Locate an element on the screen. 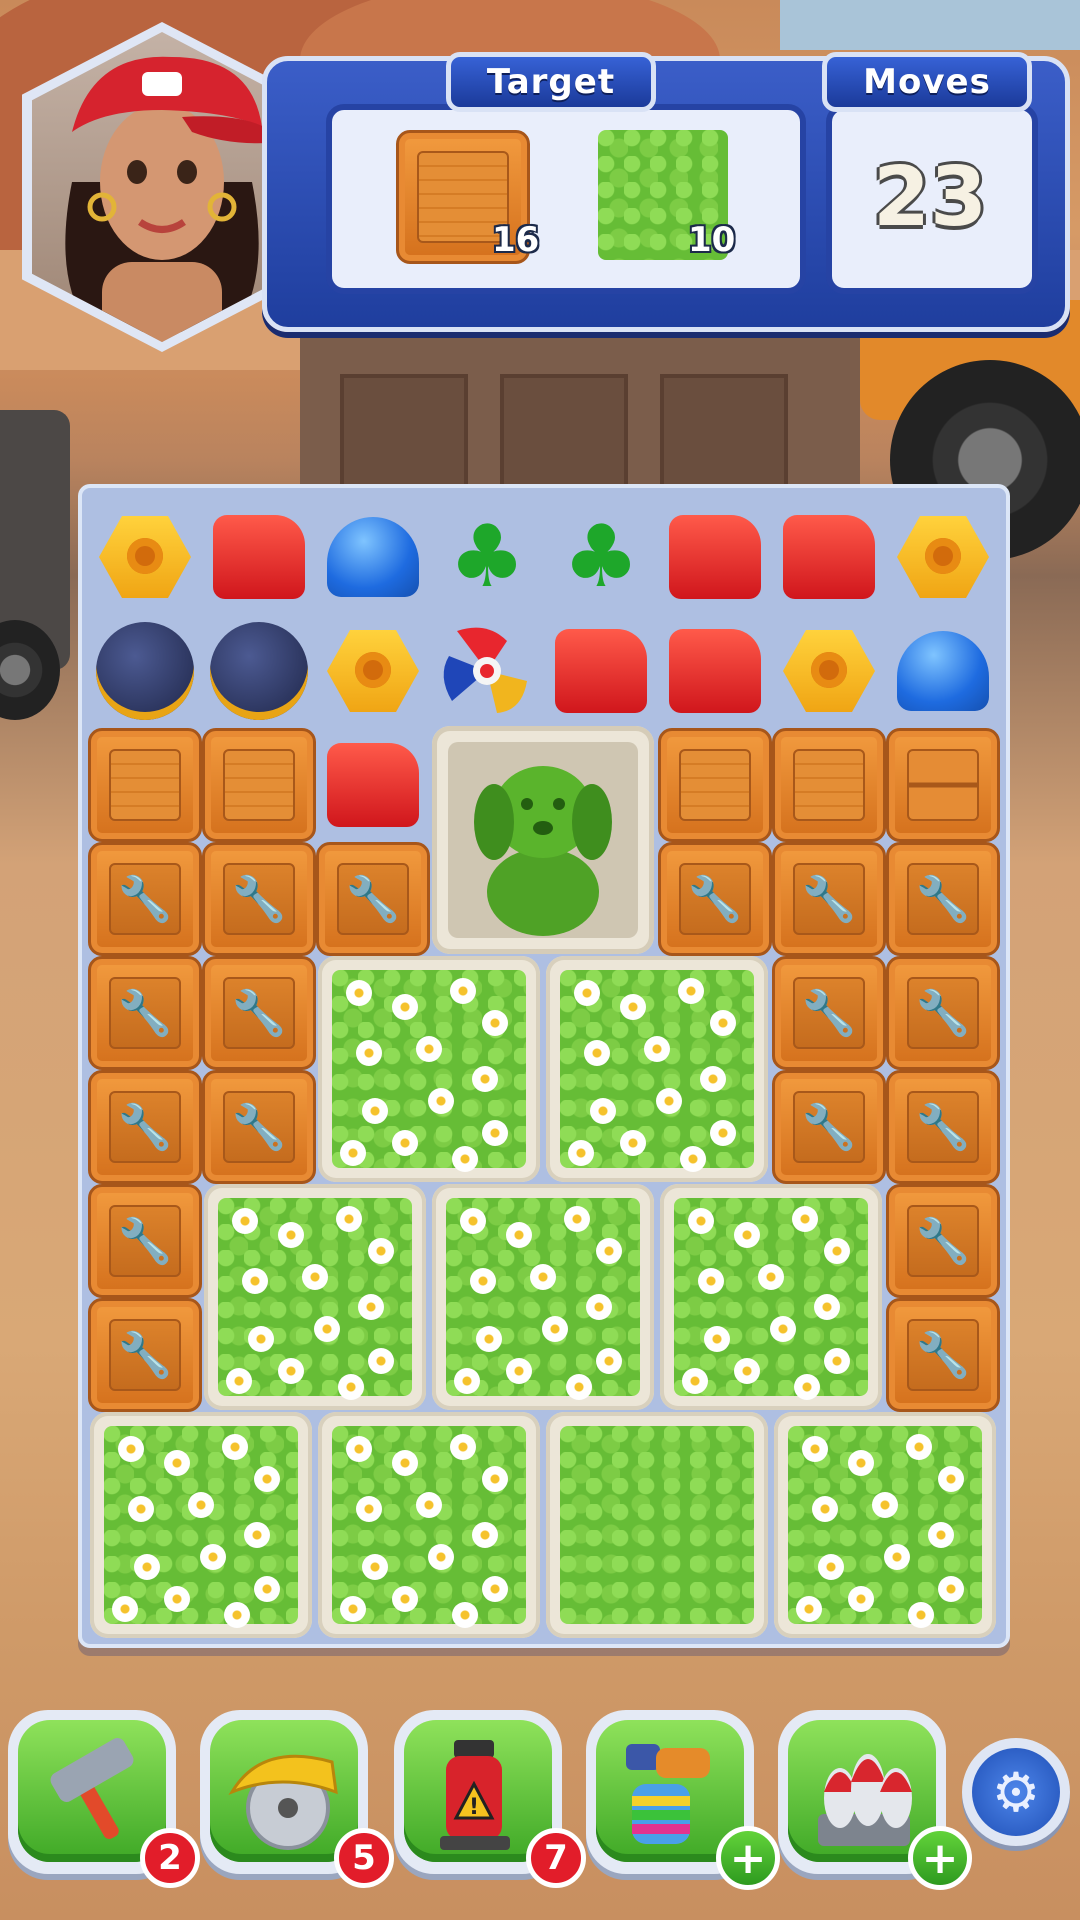 This screenshot has height=1920, width=1080. grass-tile-plain is located at coordinates (657, 1525).